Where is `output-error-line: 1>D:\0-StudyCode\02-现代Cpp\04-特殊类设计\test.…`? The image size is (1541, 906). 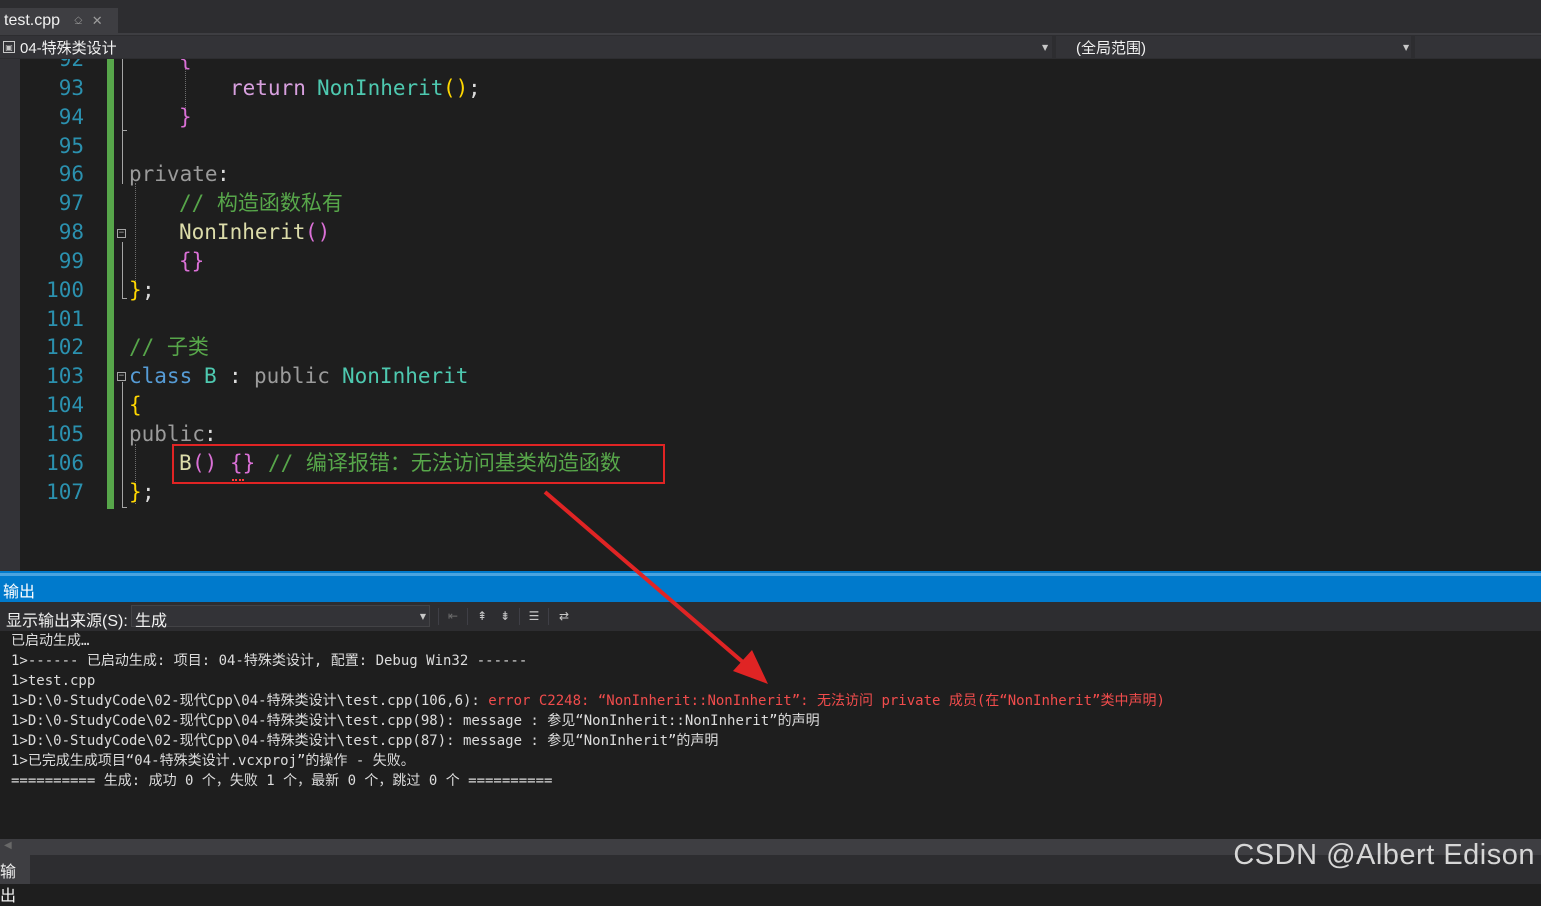 output-error-line: 1>D:\0-StudyCode\02-现代Cpp\04-特殊类设计\test.… is located at coordinates (588, 701).